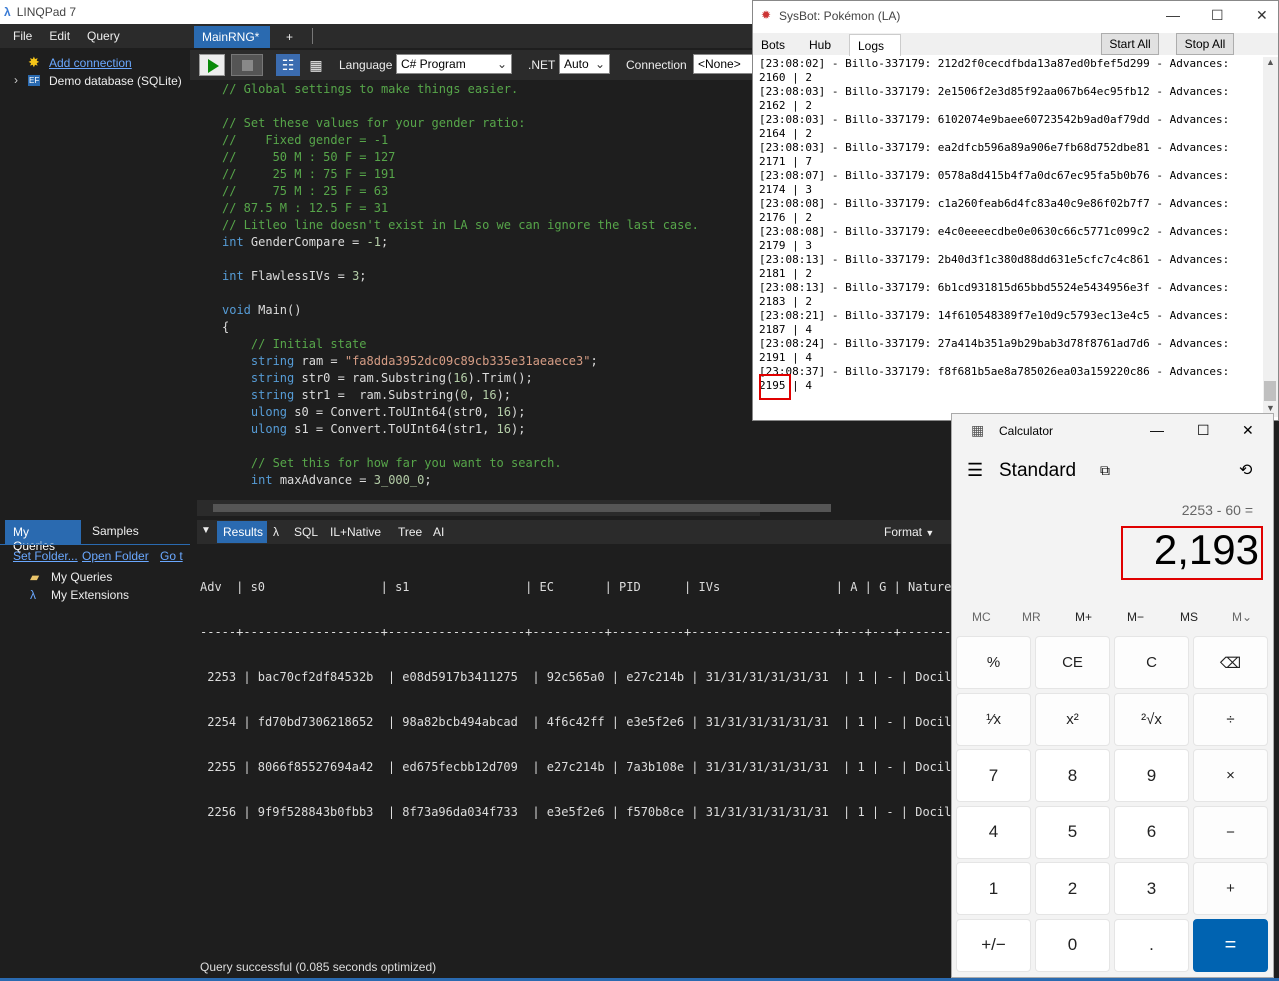 The image size is (1279, 981). Describe the element at coordinates (993, 832) in the screenshot. I see `digit-4-button: 4` at that location.